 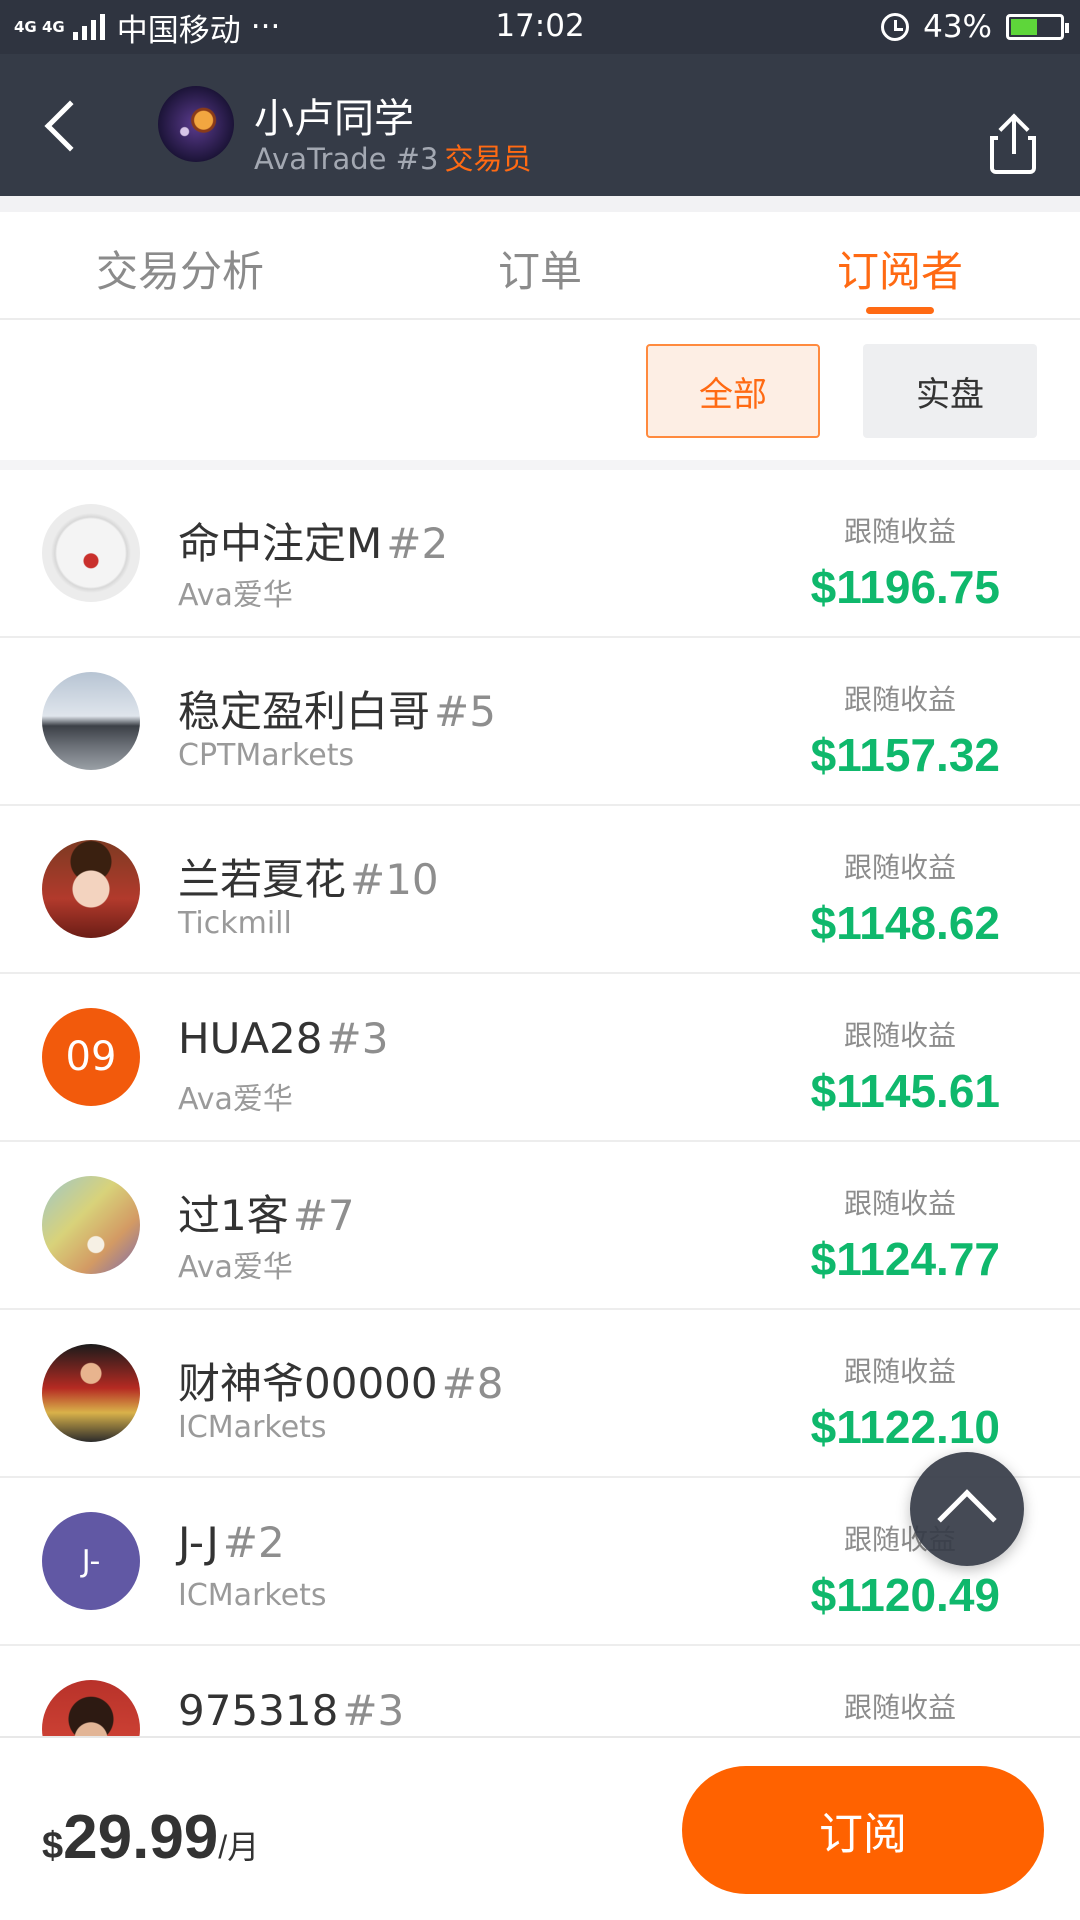 What do you see at coordinates (540, 890) in the screenshot?
I see `list-item: 兰若夏花#10 Tickmill 跟随收益 $1148.62` at bounding box center [540, 890].